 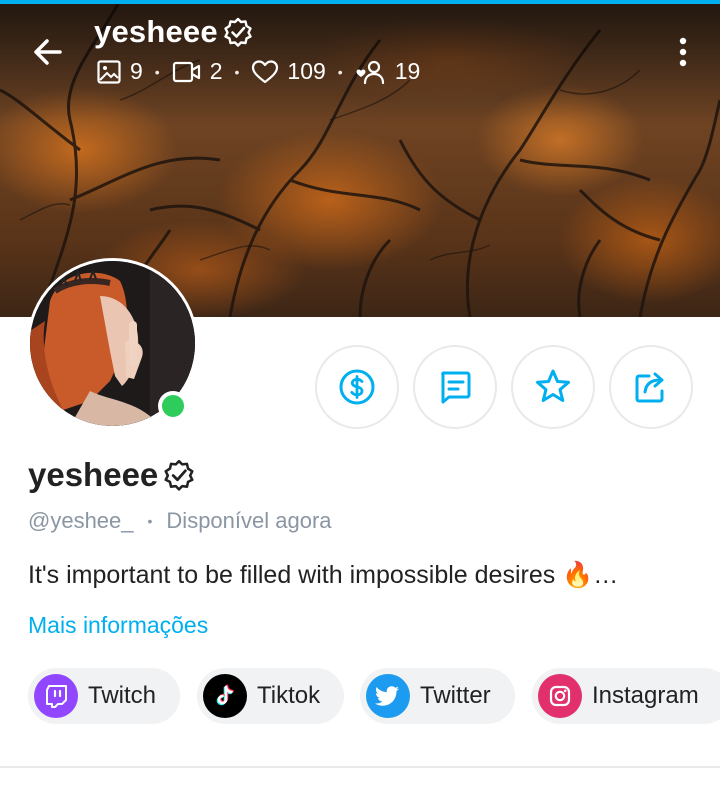 What do you see at coordinates (249, 520) in the screenshot?
I see `availability-status: Disponível agora` at bounding box center [249, 520].